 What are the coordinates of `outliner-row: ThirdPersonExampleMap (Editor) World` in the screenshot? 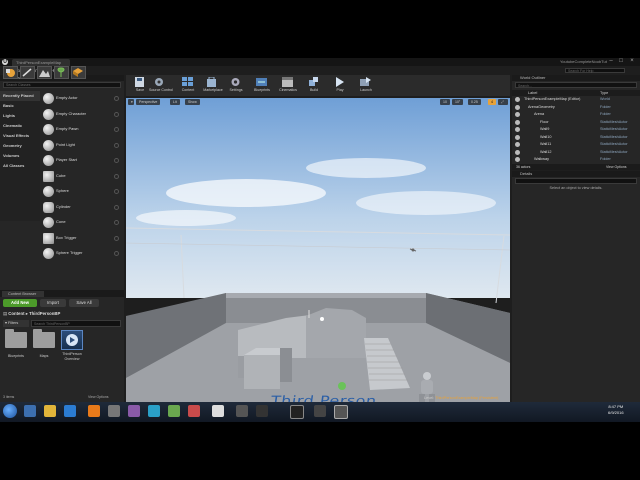 It's located at (576, 100).